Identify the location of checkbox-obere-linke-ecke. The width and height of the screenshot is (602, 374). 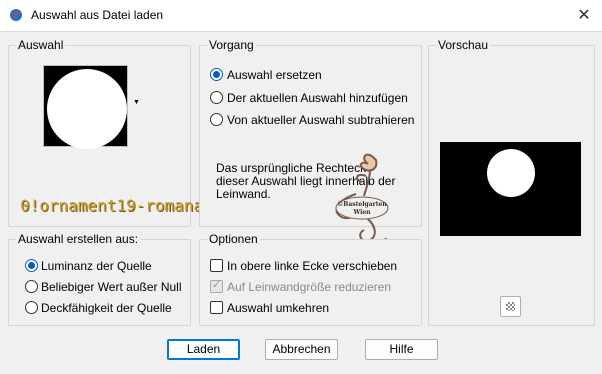
(216, 265).